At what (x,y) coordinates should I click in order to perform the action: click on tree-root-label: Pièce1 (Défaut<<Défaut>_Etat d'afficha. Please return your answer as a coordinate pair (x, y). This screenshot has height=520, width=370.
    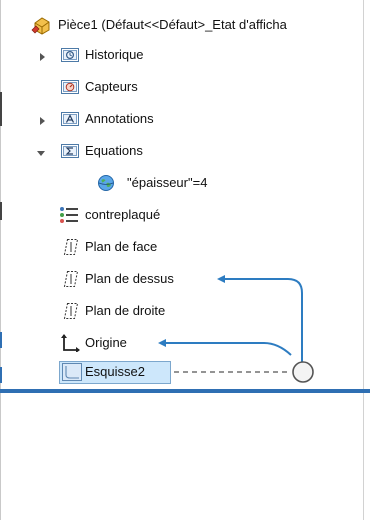
    Looking at the image, I should click on (172, 24).